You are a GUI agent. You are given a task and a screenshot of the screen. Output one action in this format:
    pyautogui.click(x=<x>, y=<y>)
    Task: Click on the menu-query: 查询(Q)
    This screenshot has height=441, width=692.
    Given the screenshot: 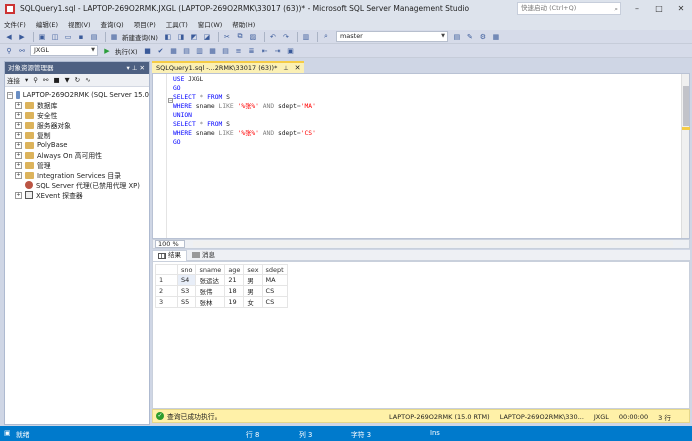 What is the action you would take?
    pyautogui.click(x=112, y=24)
    